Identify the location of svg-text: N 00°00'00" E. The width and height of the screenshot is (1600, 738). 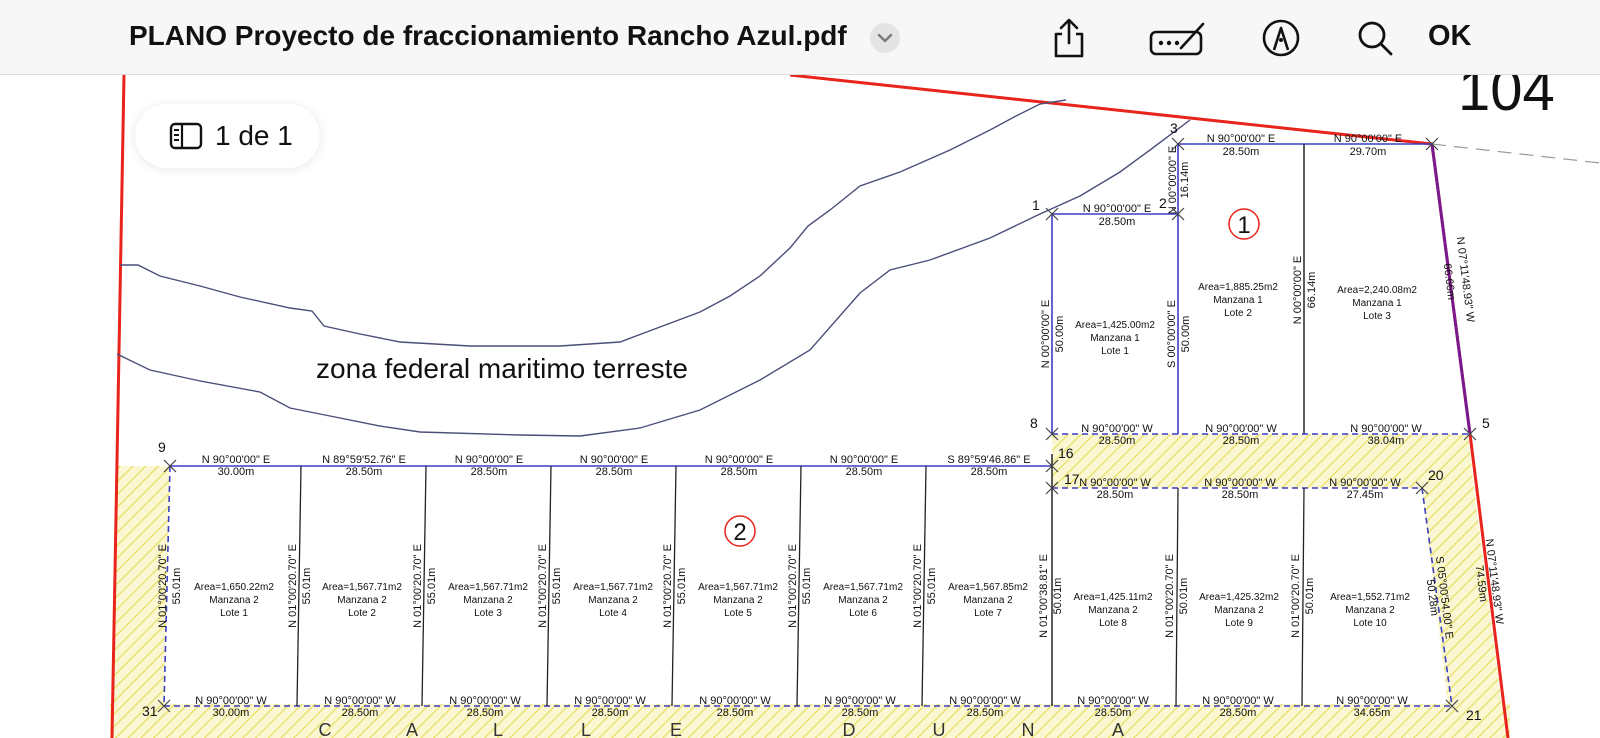
(1173, 180).